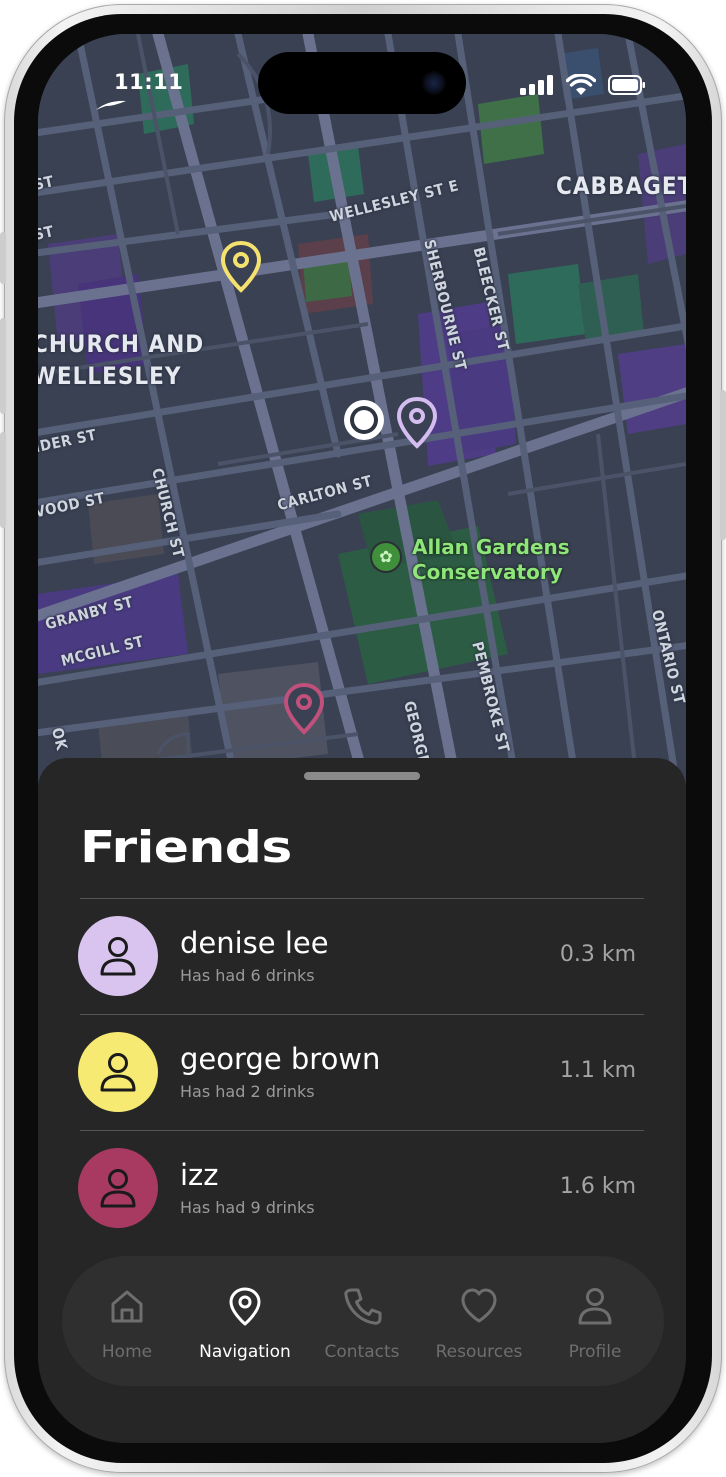 This screenshot has width=726, height=1477. What do you see at coordinates (127, 1352) in the screenshot?
I see `tab-label: Home` at bounding box center [127, 1352].